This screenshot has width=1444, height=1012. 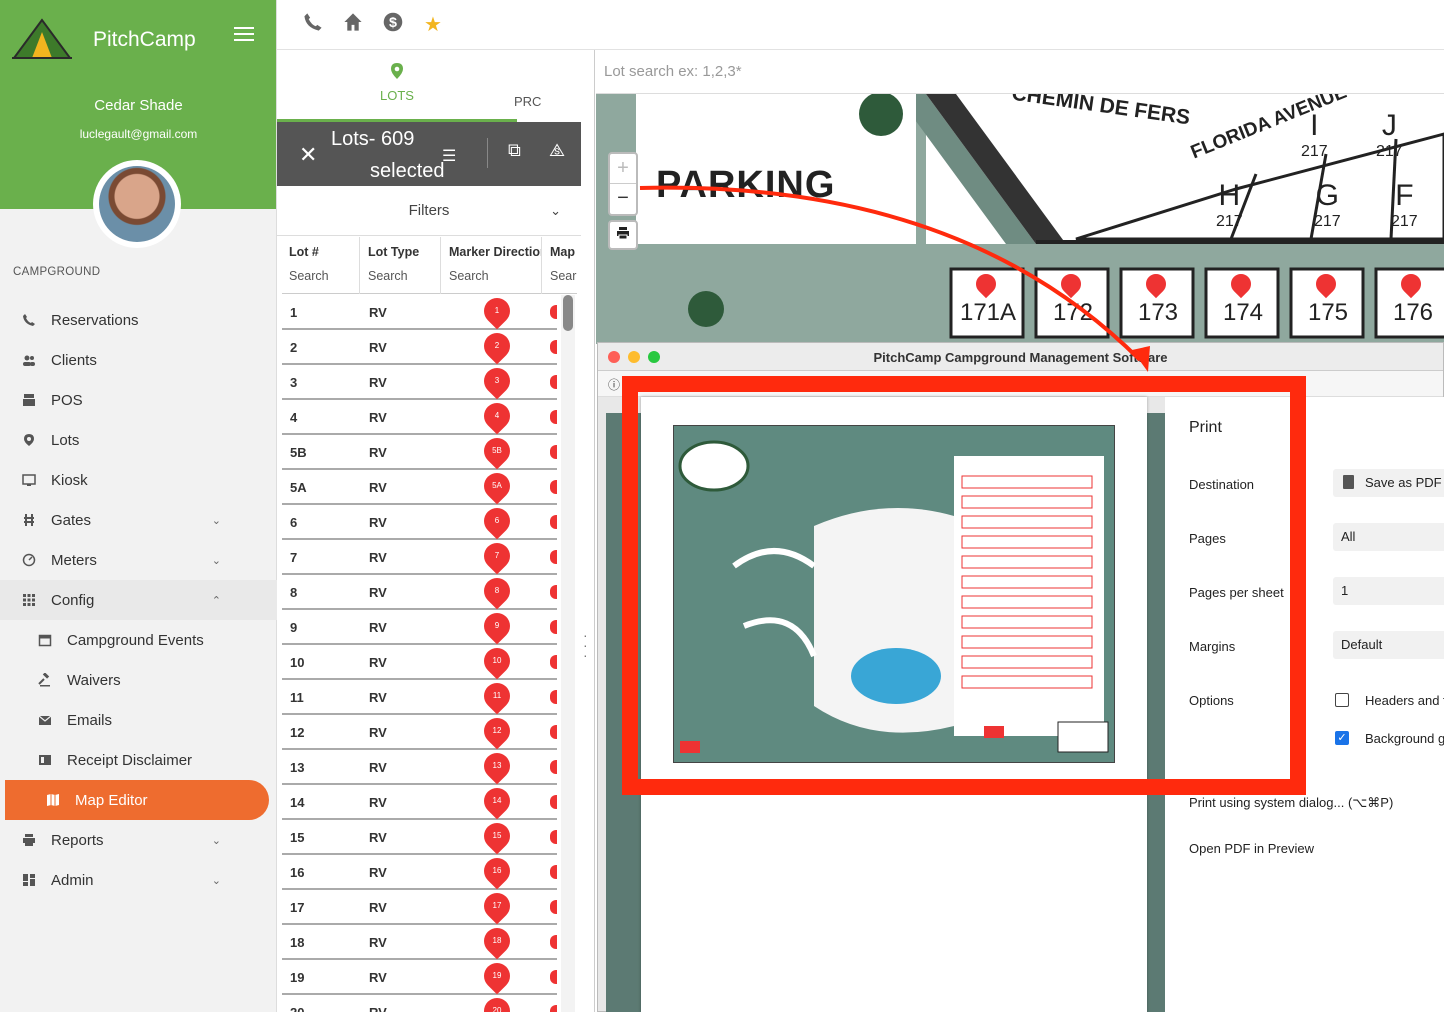 What do you see at coordinates (614, 384) in the screenshot?
I see `info-icon: ⓘ` at bounding box center [614, 384].